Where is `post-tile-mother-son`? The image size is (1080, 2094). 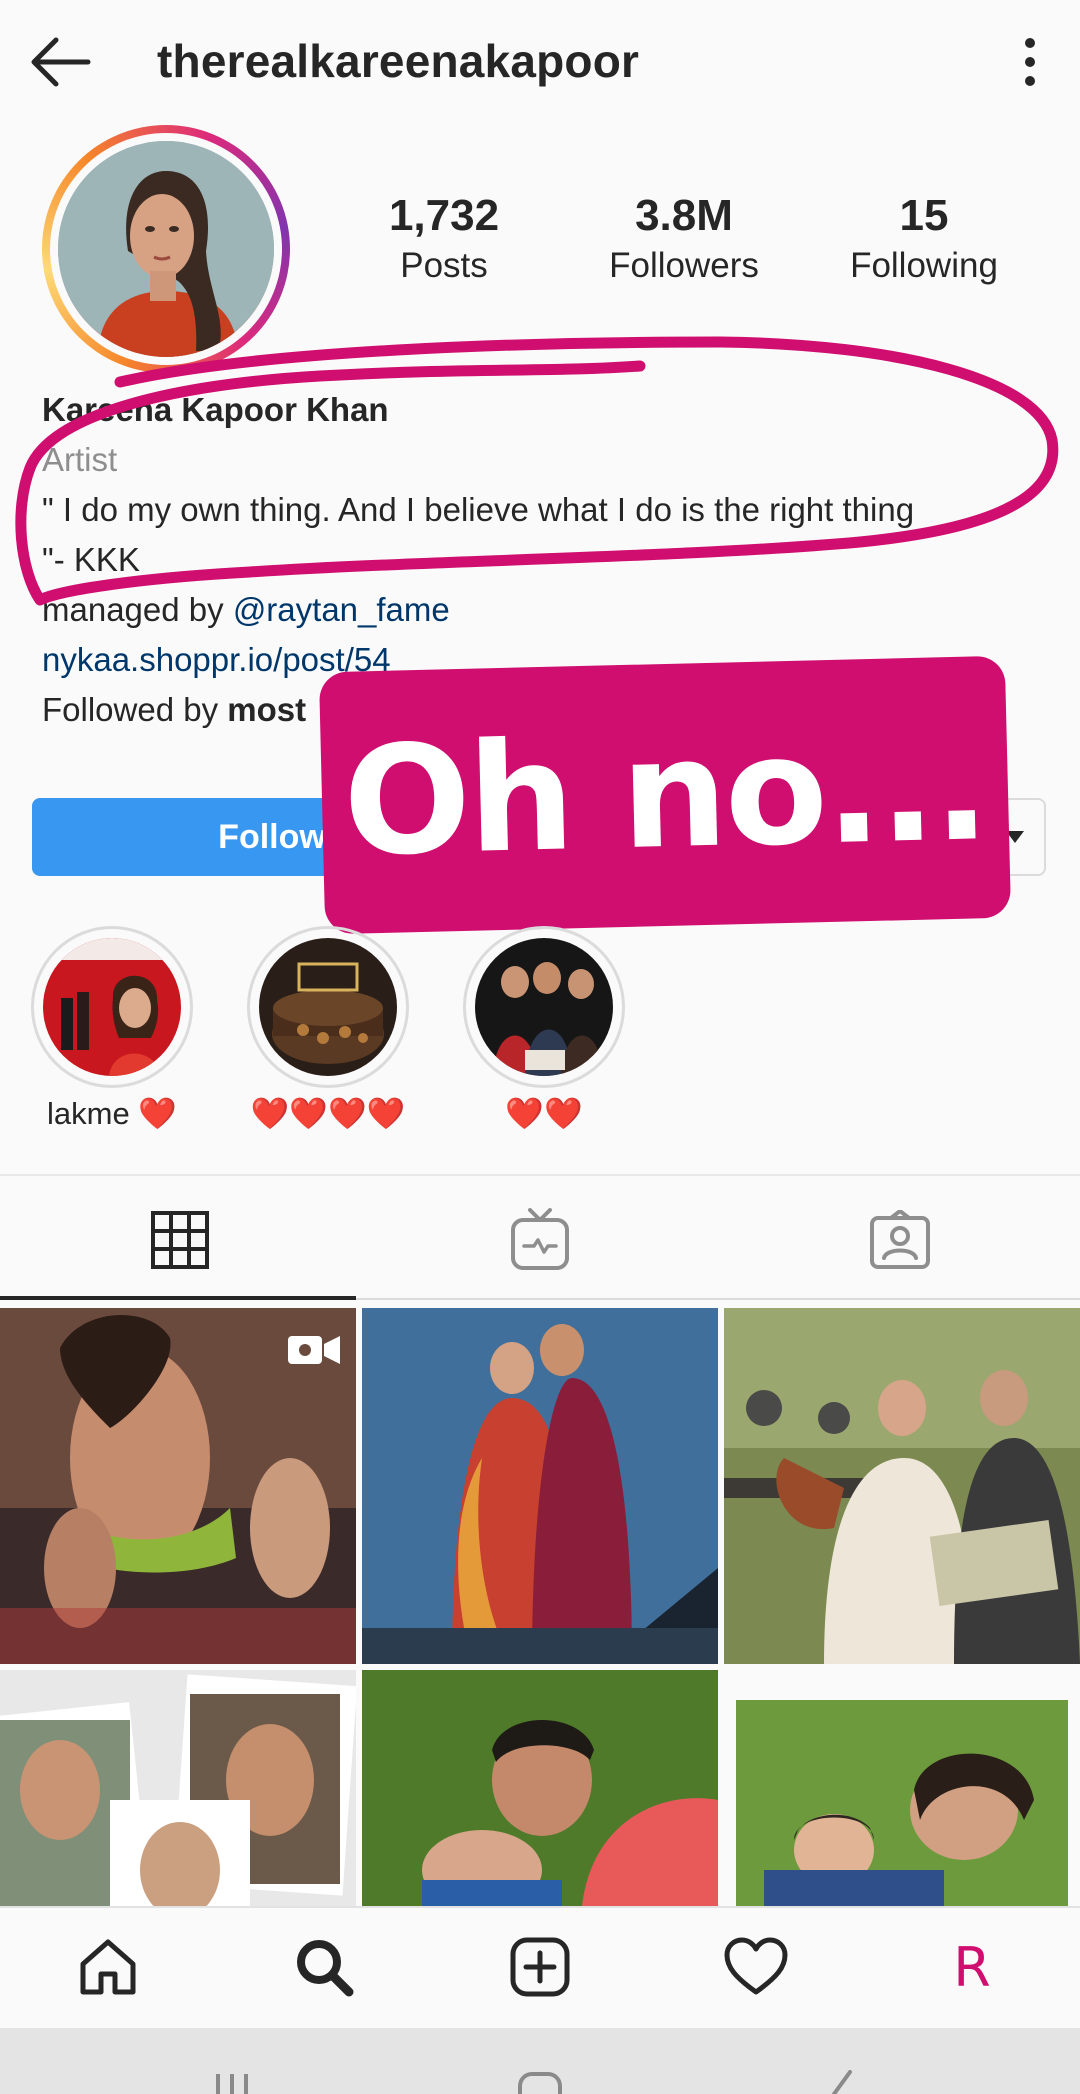 post-tile-mother-son is located at coordinates (902, 1788).